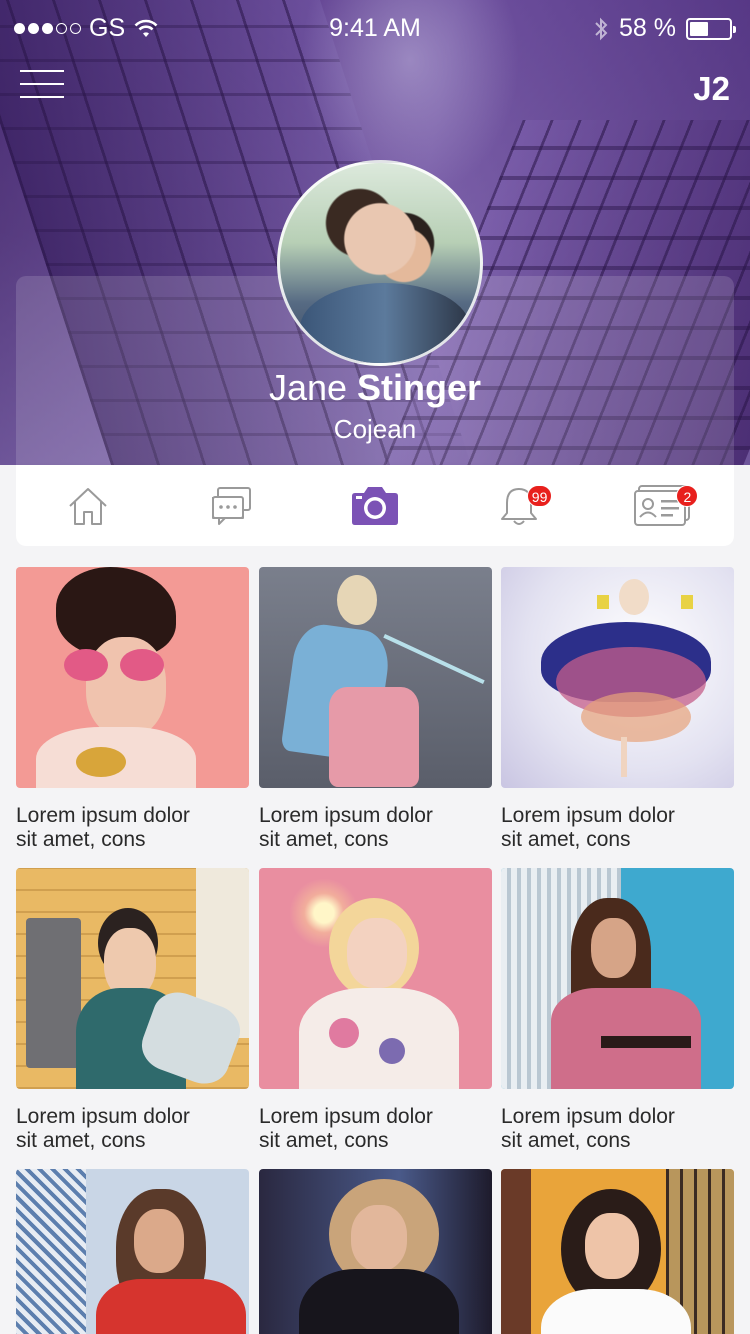 The image size is (750, 1334). Describe the element at coordinates (711, 89) in the screenshot. I see `user-initials-button: J2` at that location.